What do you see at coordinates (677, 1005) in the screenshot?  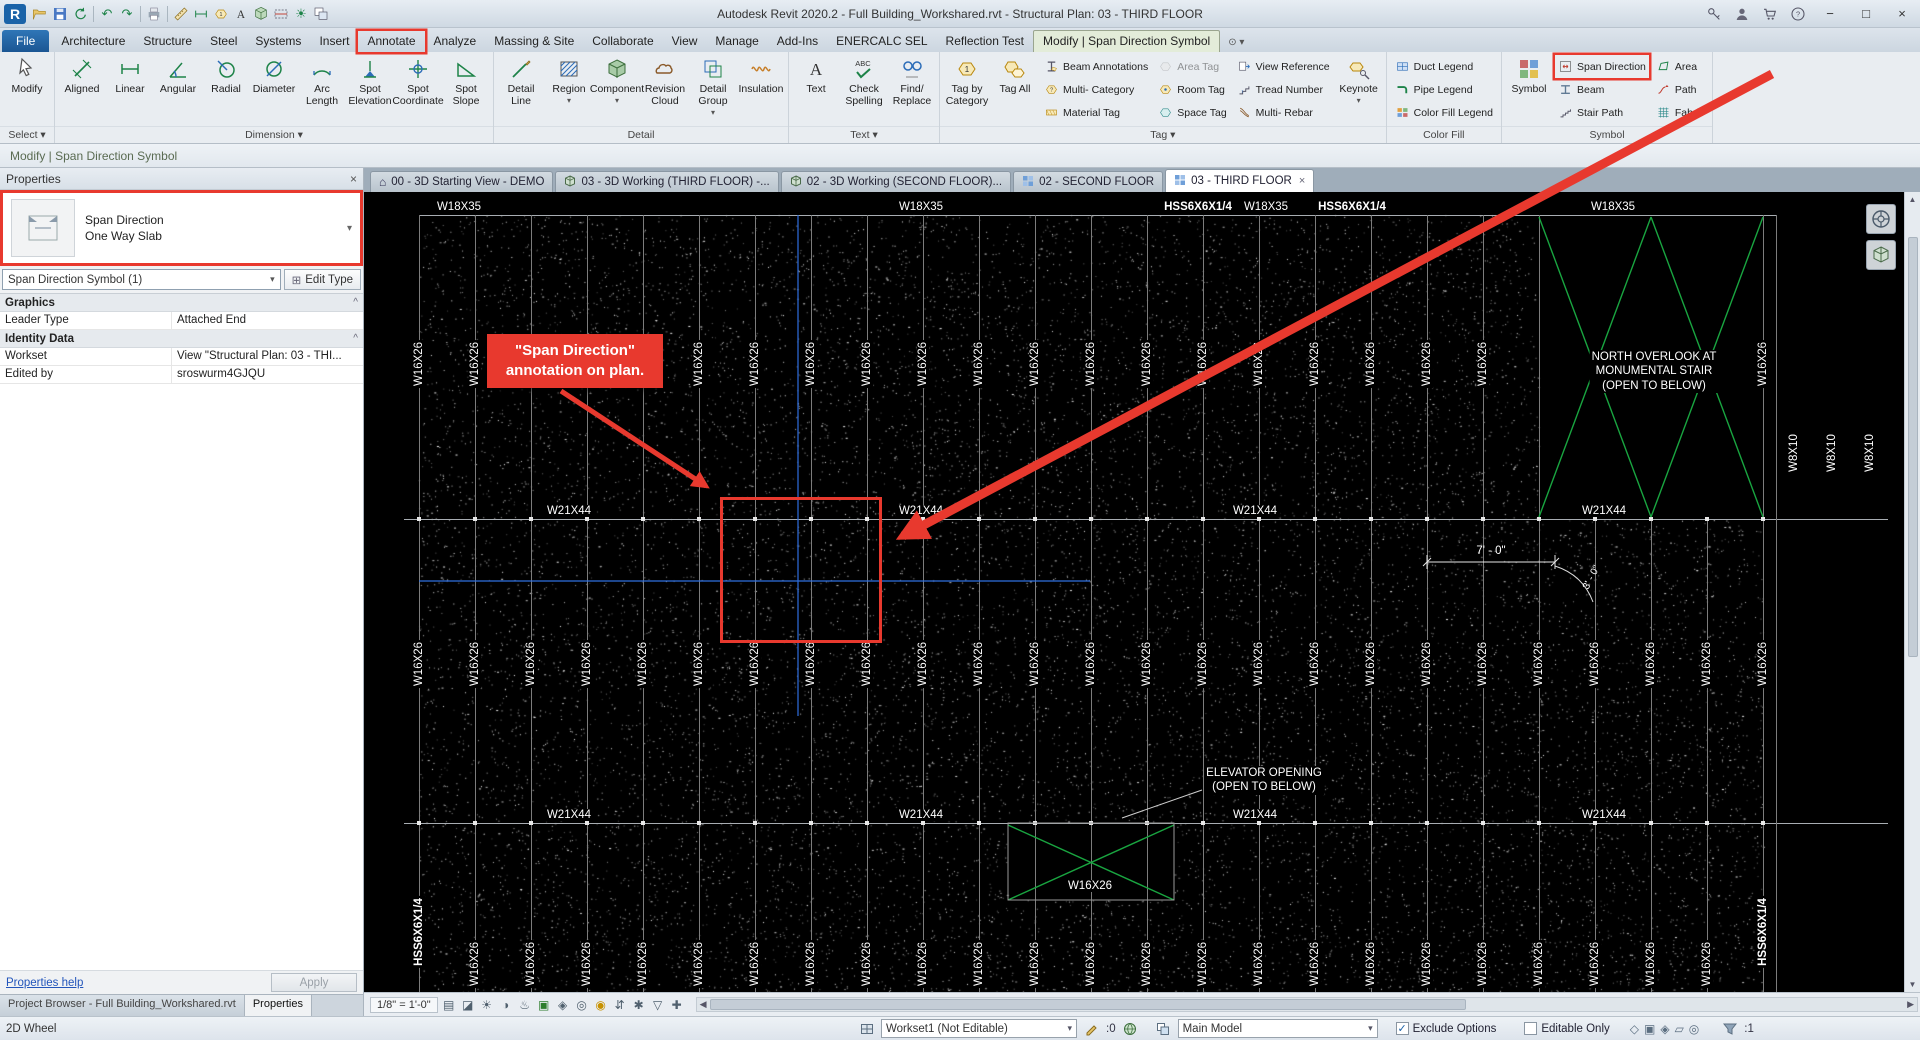 I see `constraints-icon: ✚` at bounding box center [677, 1005].